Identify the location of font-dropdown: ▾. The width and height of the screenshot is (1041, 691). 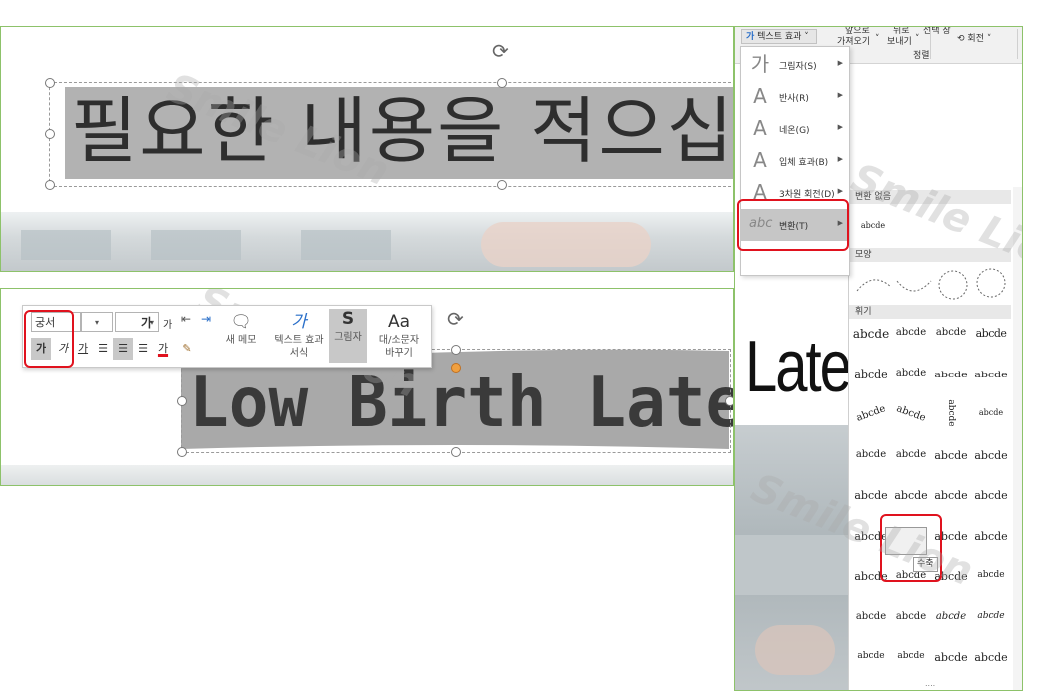
(97, 322).